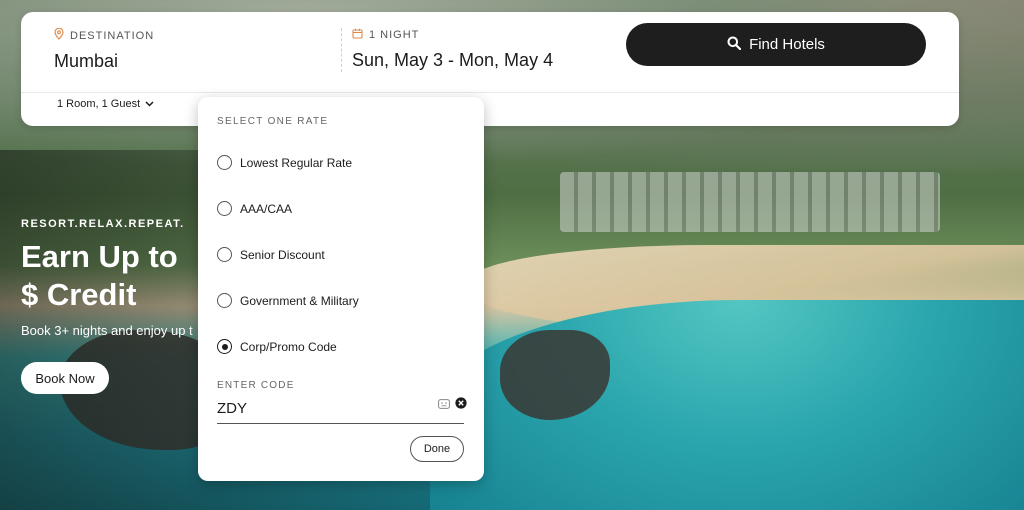 The width and height of the screenshot is (1024, 510). I want to click on search-icon, so click(734, 45).